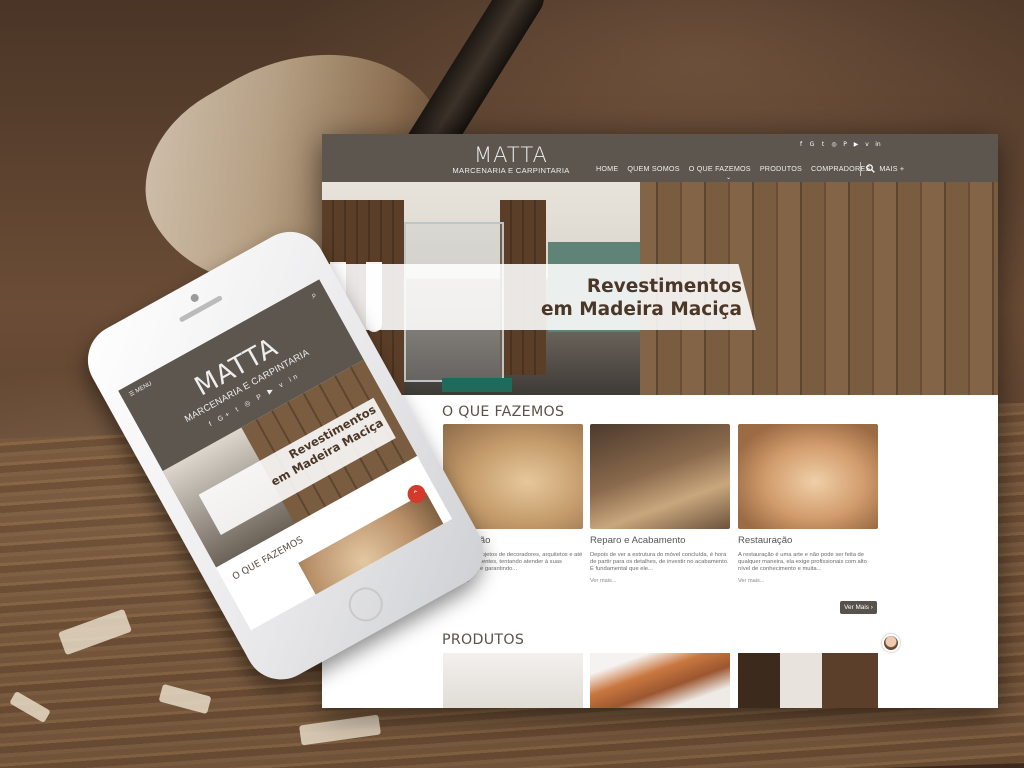 This screenshot has height=768, width=1024. What do you see at coordinates (858, 607) in the screenshot?
I see `see-more-button: Ver Mais ›` at bounding box center [858, 607].